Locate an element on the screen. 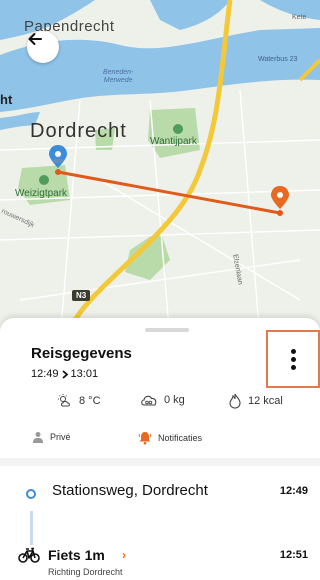  temperature-value: 8 °C is located at coordinates (90, 401).